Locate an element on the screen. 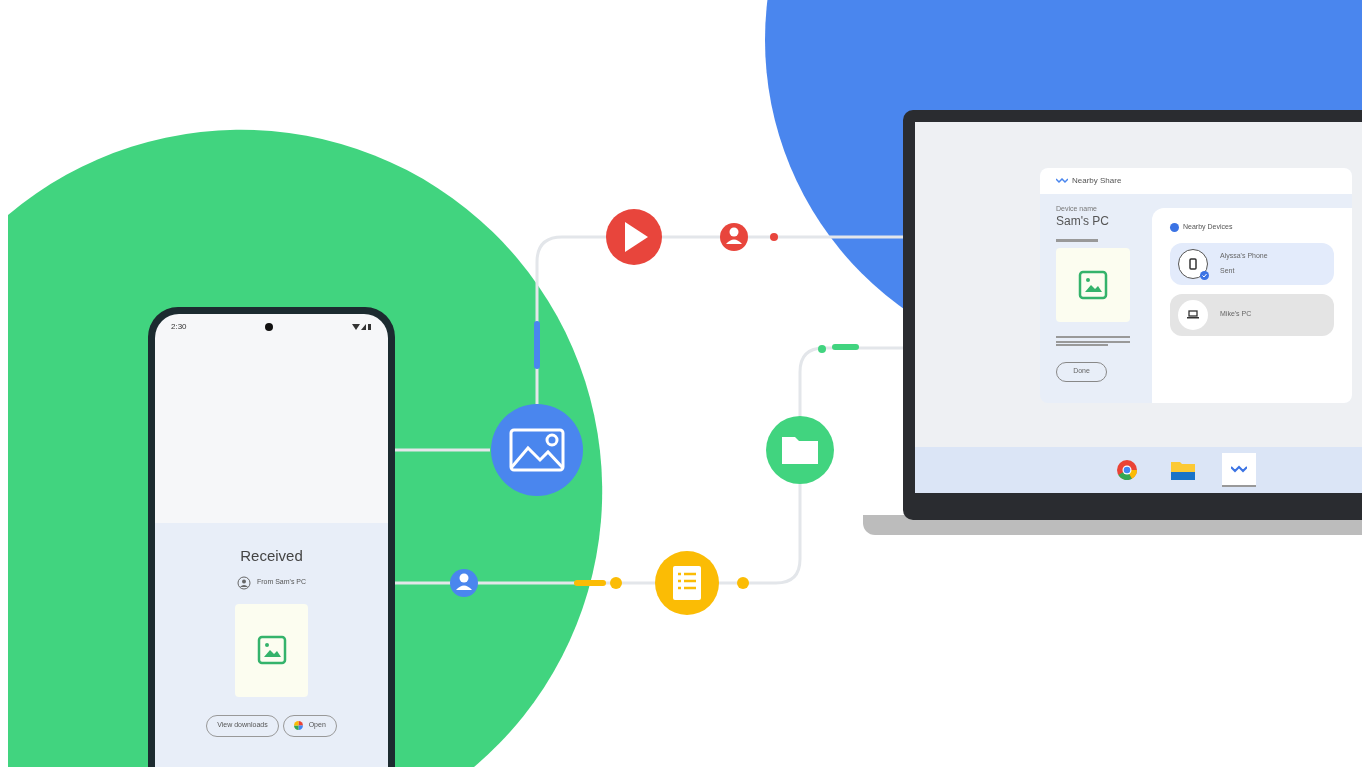 Image resolution: width=1362 pixels, height=767 pixels. document-icon is located at coordinates (687, 583).